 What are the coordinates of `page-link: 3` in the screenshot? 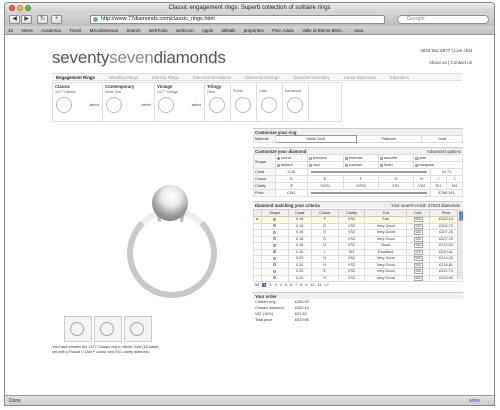 It's located at (275, 285).